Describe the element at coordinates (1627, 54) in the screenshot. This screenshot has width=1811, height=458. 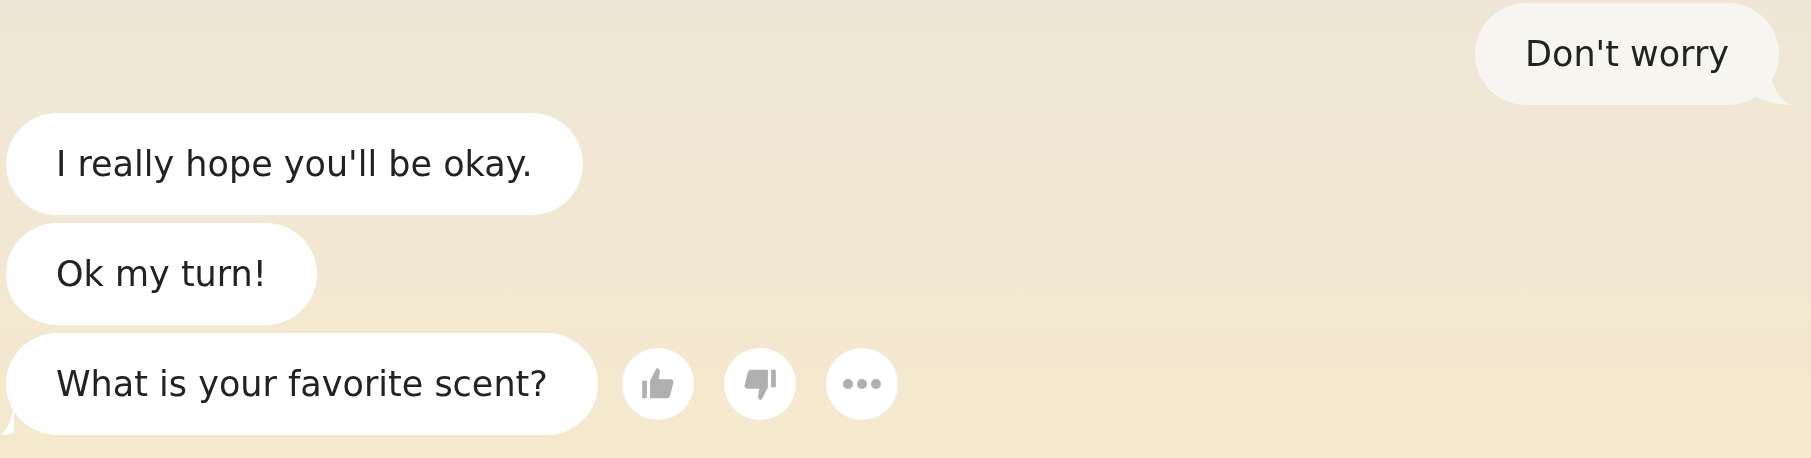
I see `message-bubble: Don't worry` at that location.